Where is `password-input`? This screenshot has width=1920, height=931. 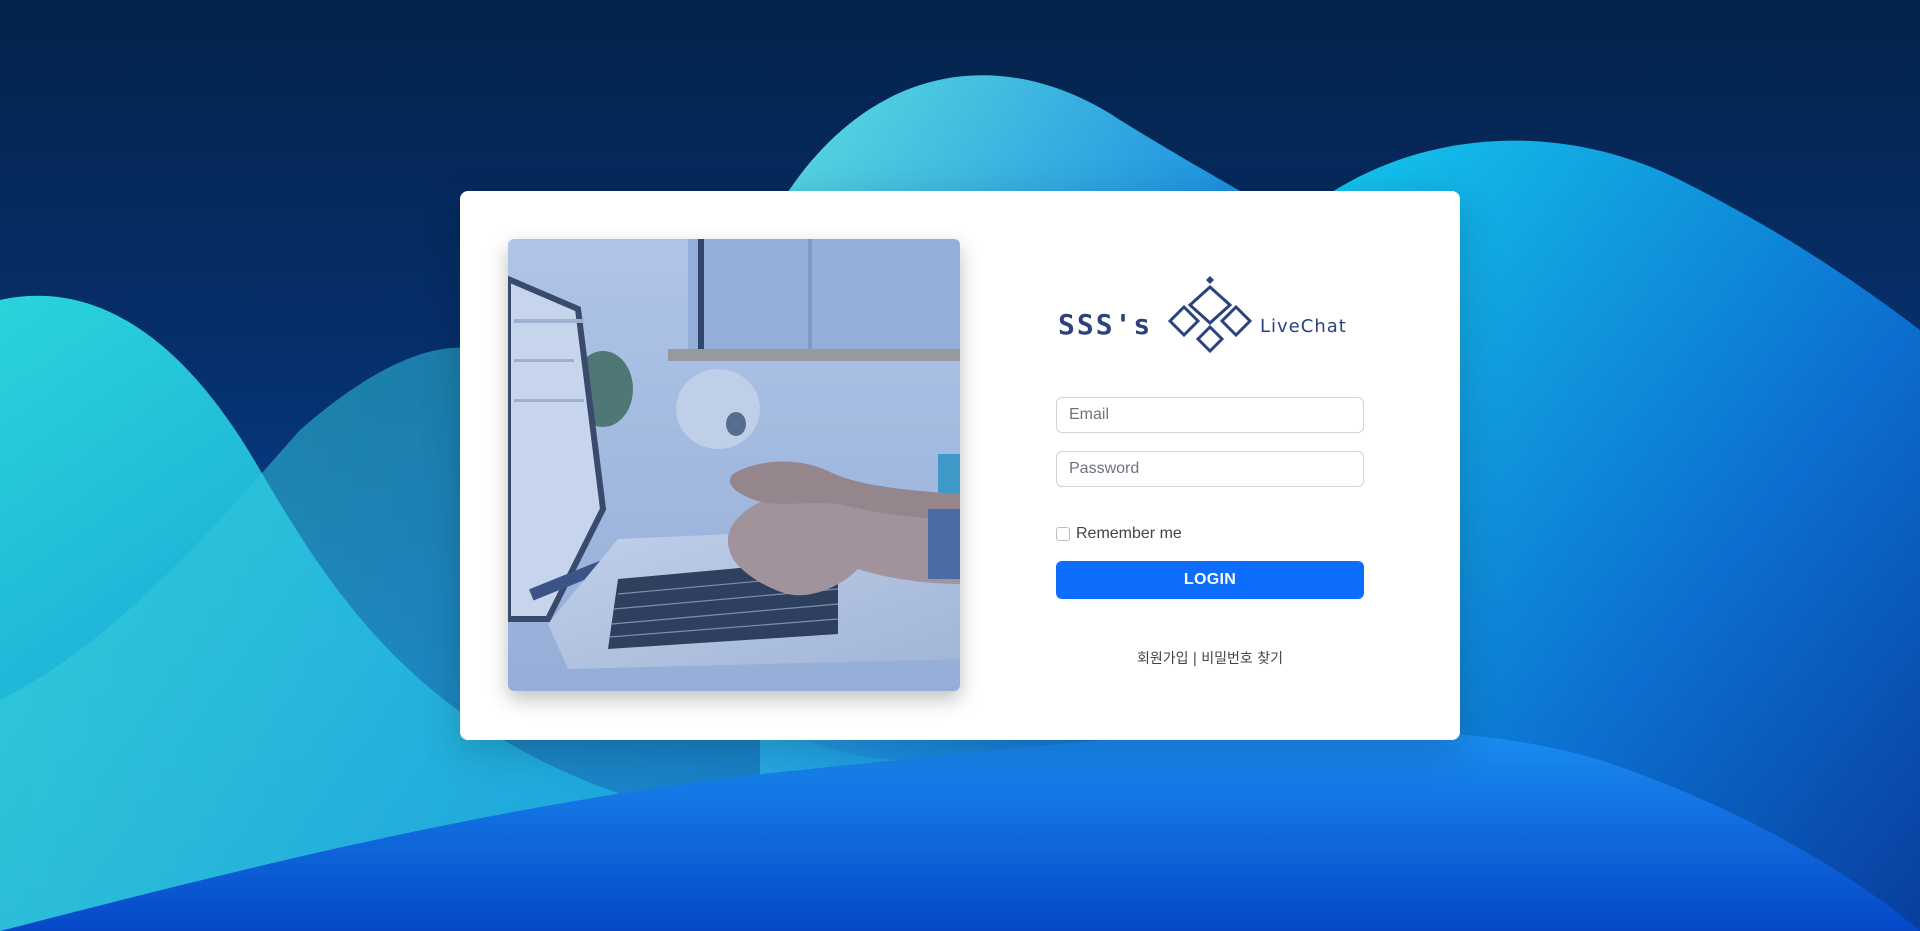
password-input is located at coordinates (1210, 469).